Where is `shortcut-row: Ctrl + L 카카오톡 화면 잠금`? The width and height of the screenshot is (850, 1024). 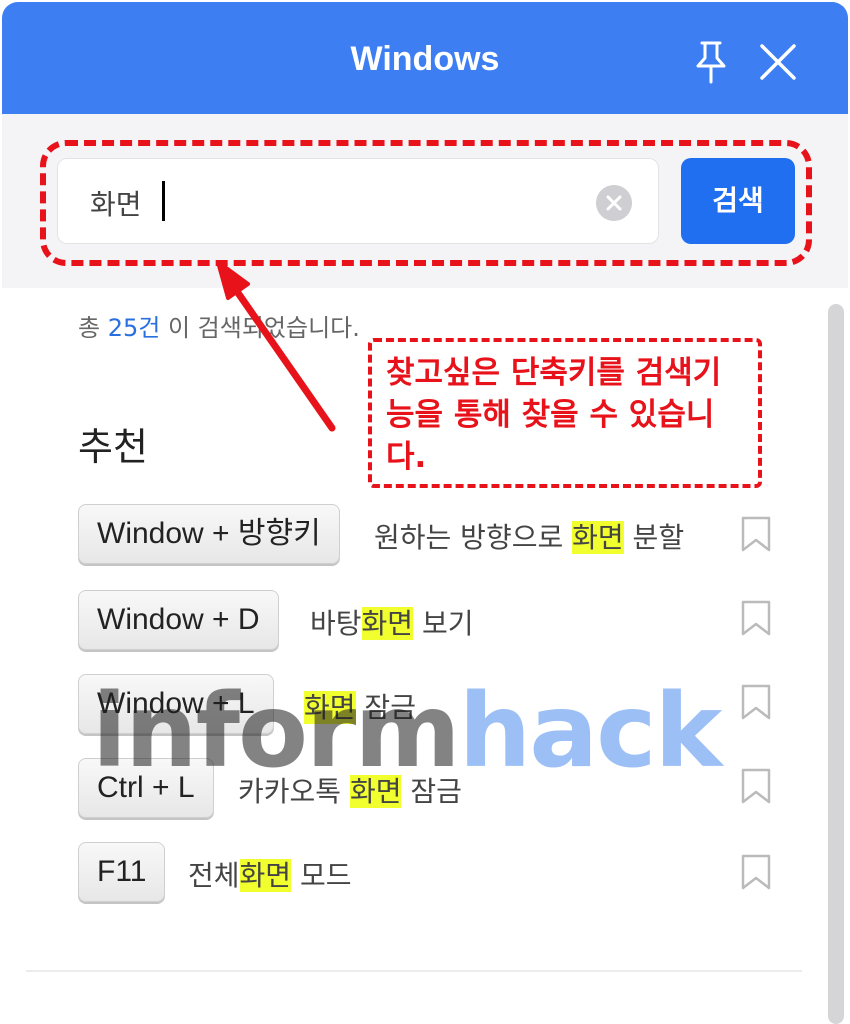
shortcut-row: Ctrl + L 카카오톡 화면 잠금 is located at coordinates (378, 789).